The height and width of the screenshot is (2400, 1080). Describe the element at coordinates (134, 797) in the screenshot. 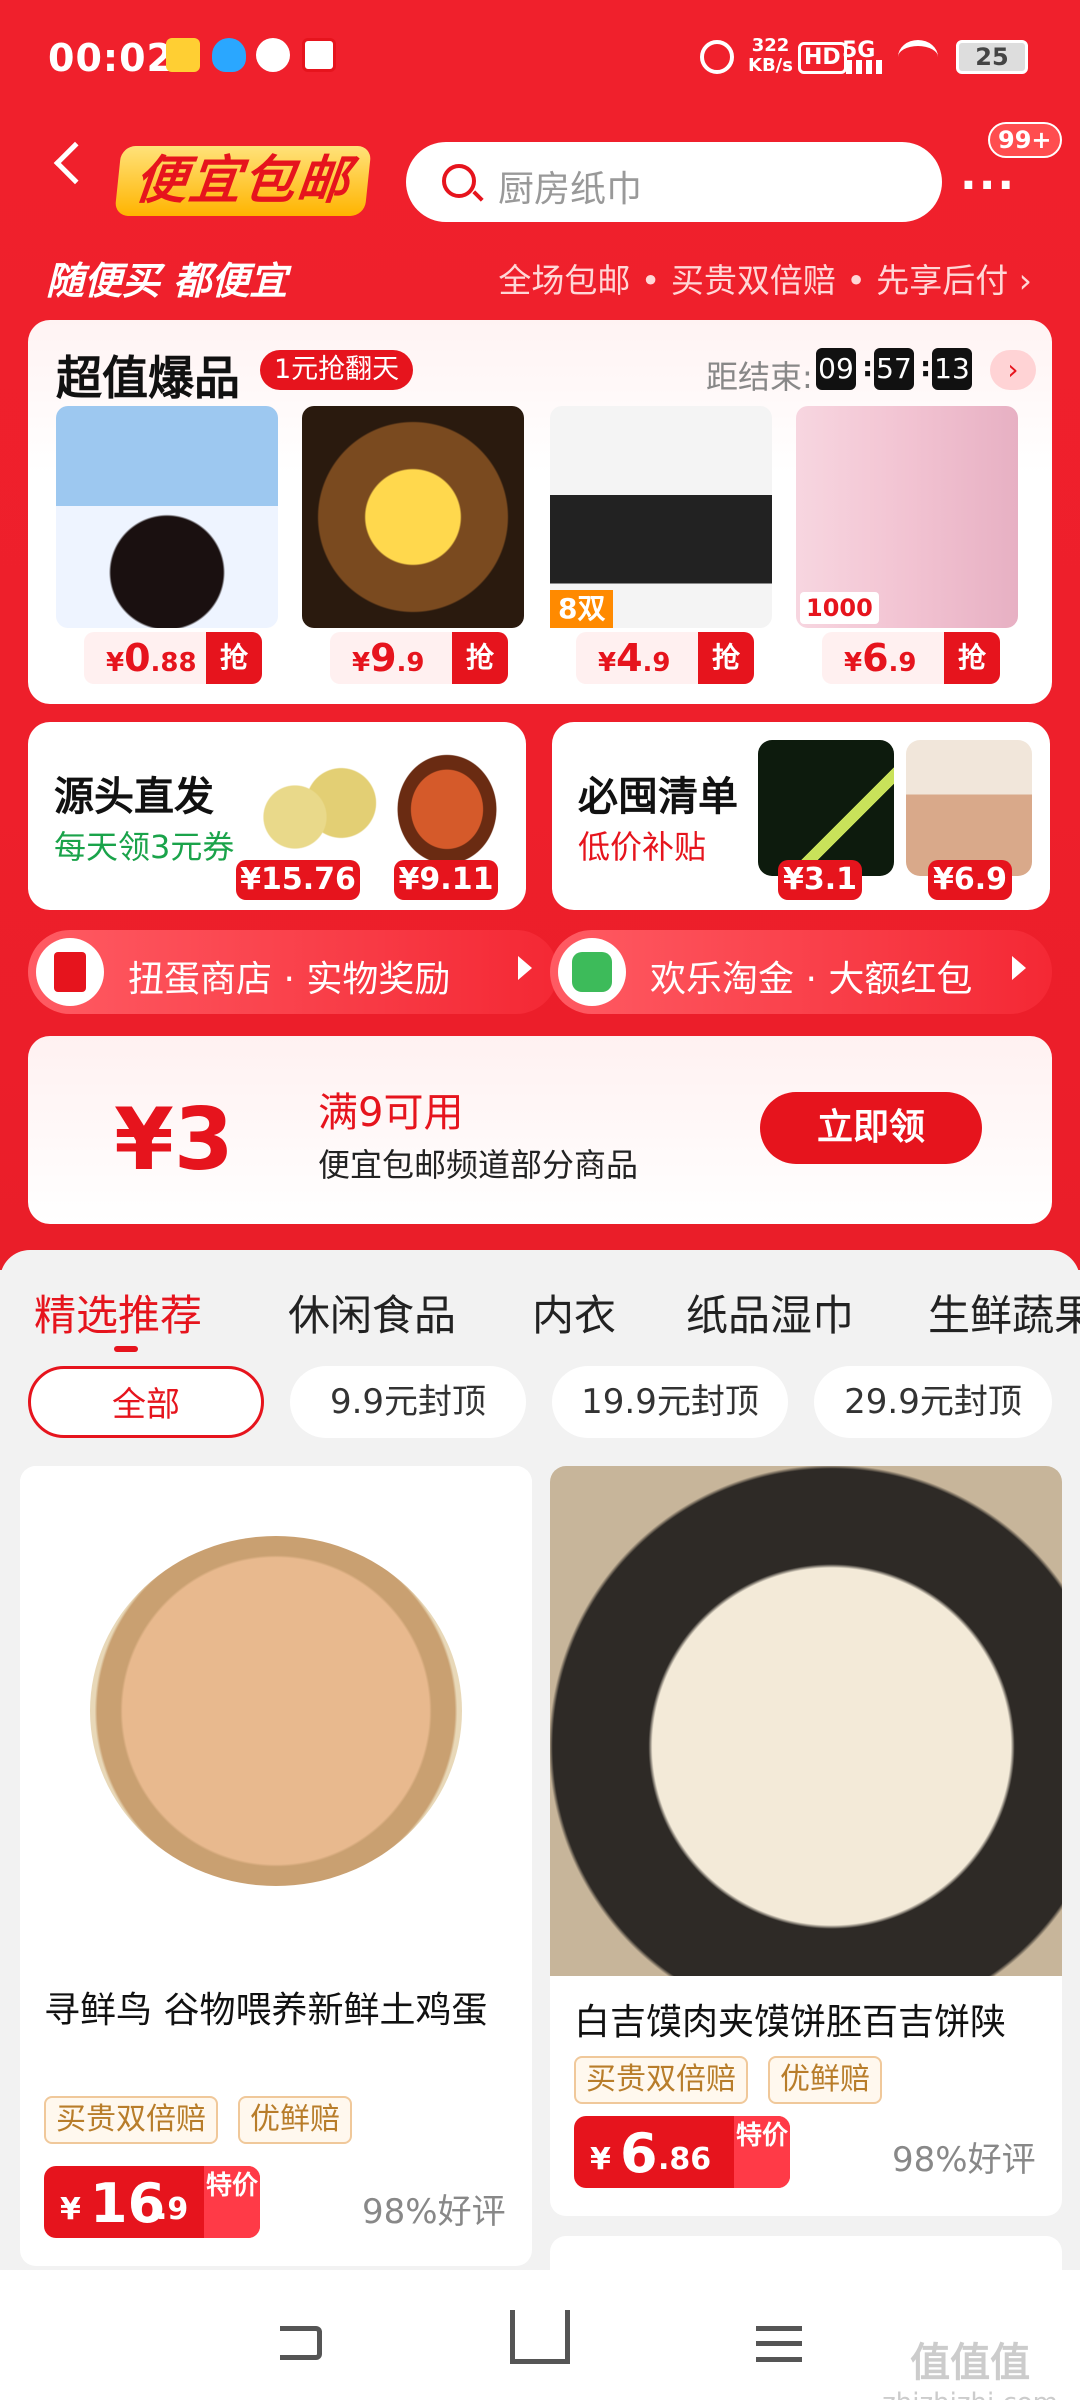

I see `source-direct-title: 源头直发` at that location.